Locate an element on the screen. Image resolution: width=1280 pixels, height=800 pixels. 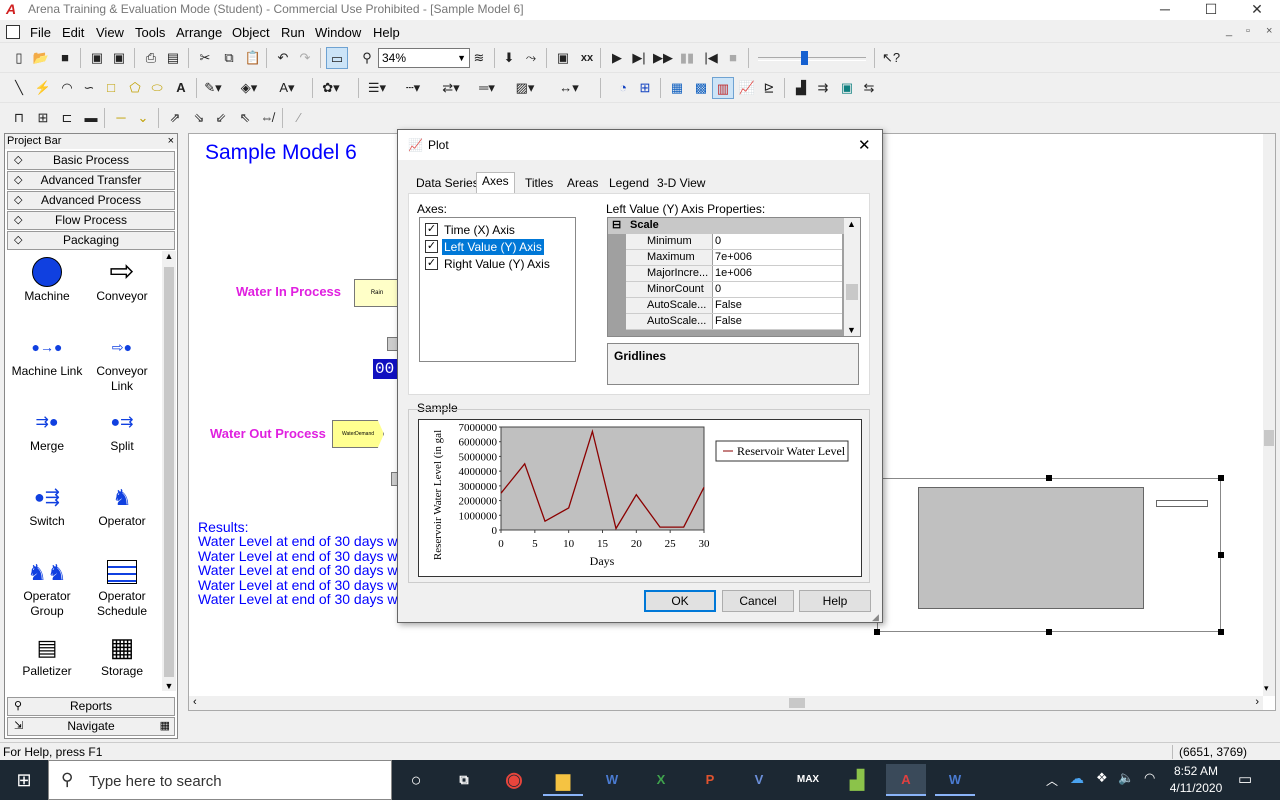
ok-button: OK is located at coordinates (680, 601).